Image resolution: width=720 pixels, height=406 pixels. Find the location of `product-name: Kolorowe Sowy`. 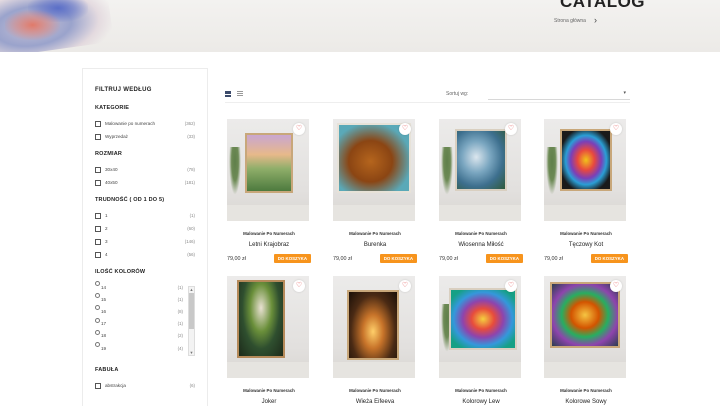

product-name: Kolorowe Sowy is located at coordinates (586, 402).